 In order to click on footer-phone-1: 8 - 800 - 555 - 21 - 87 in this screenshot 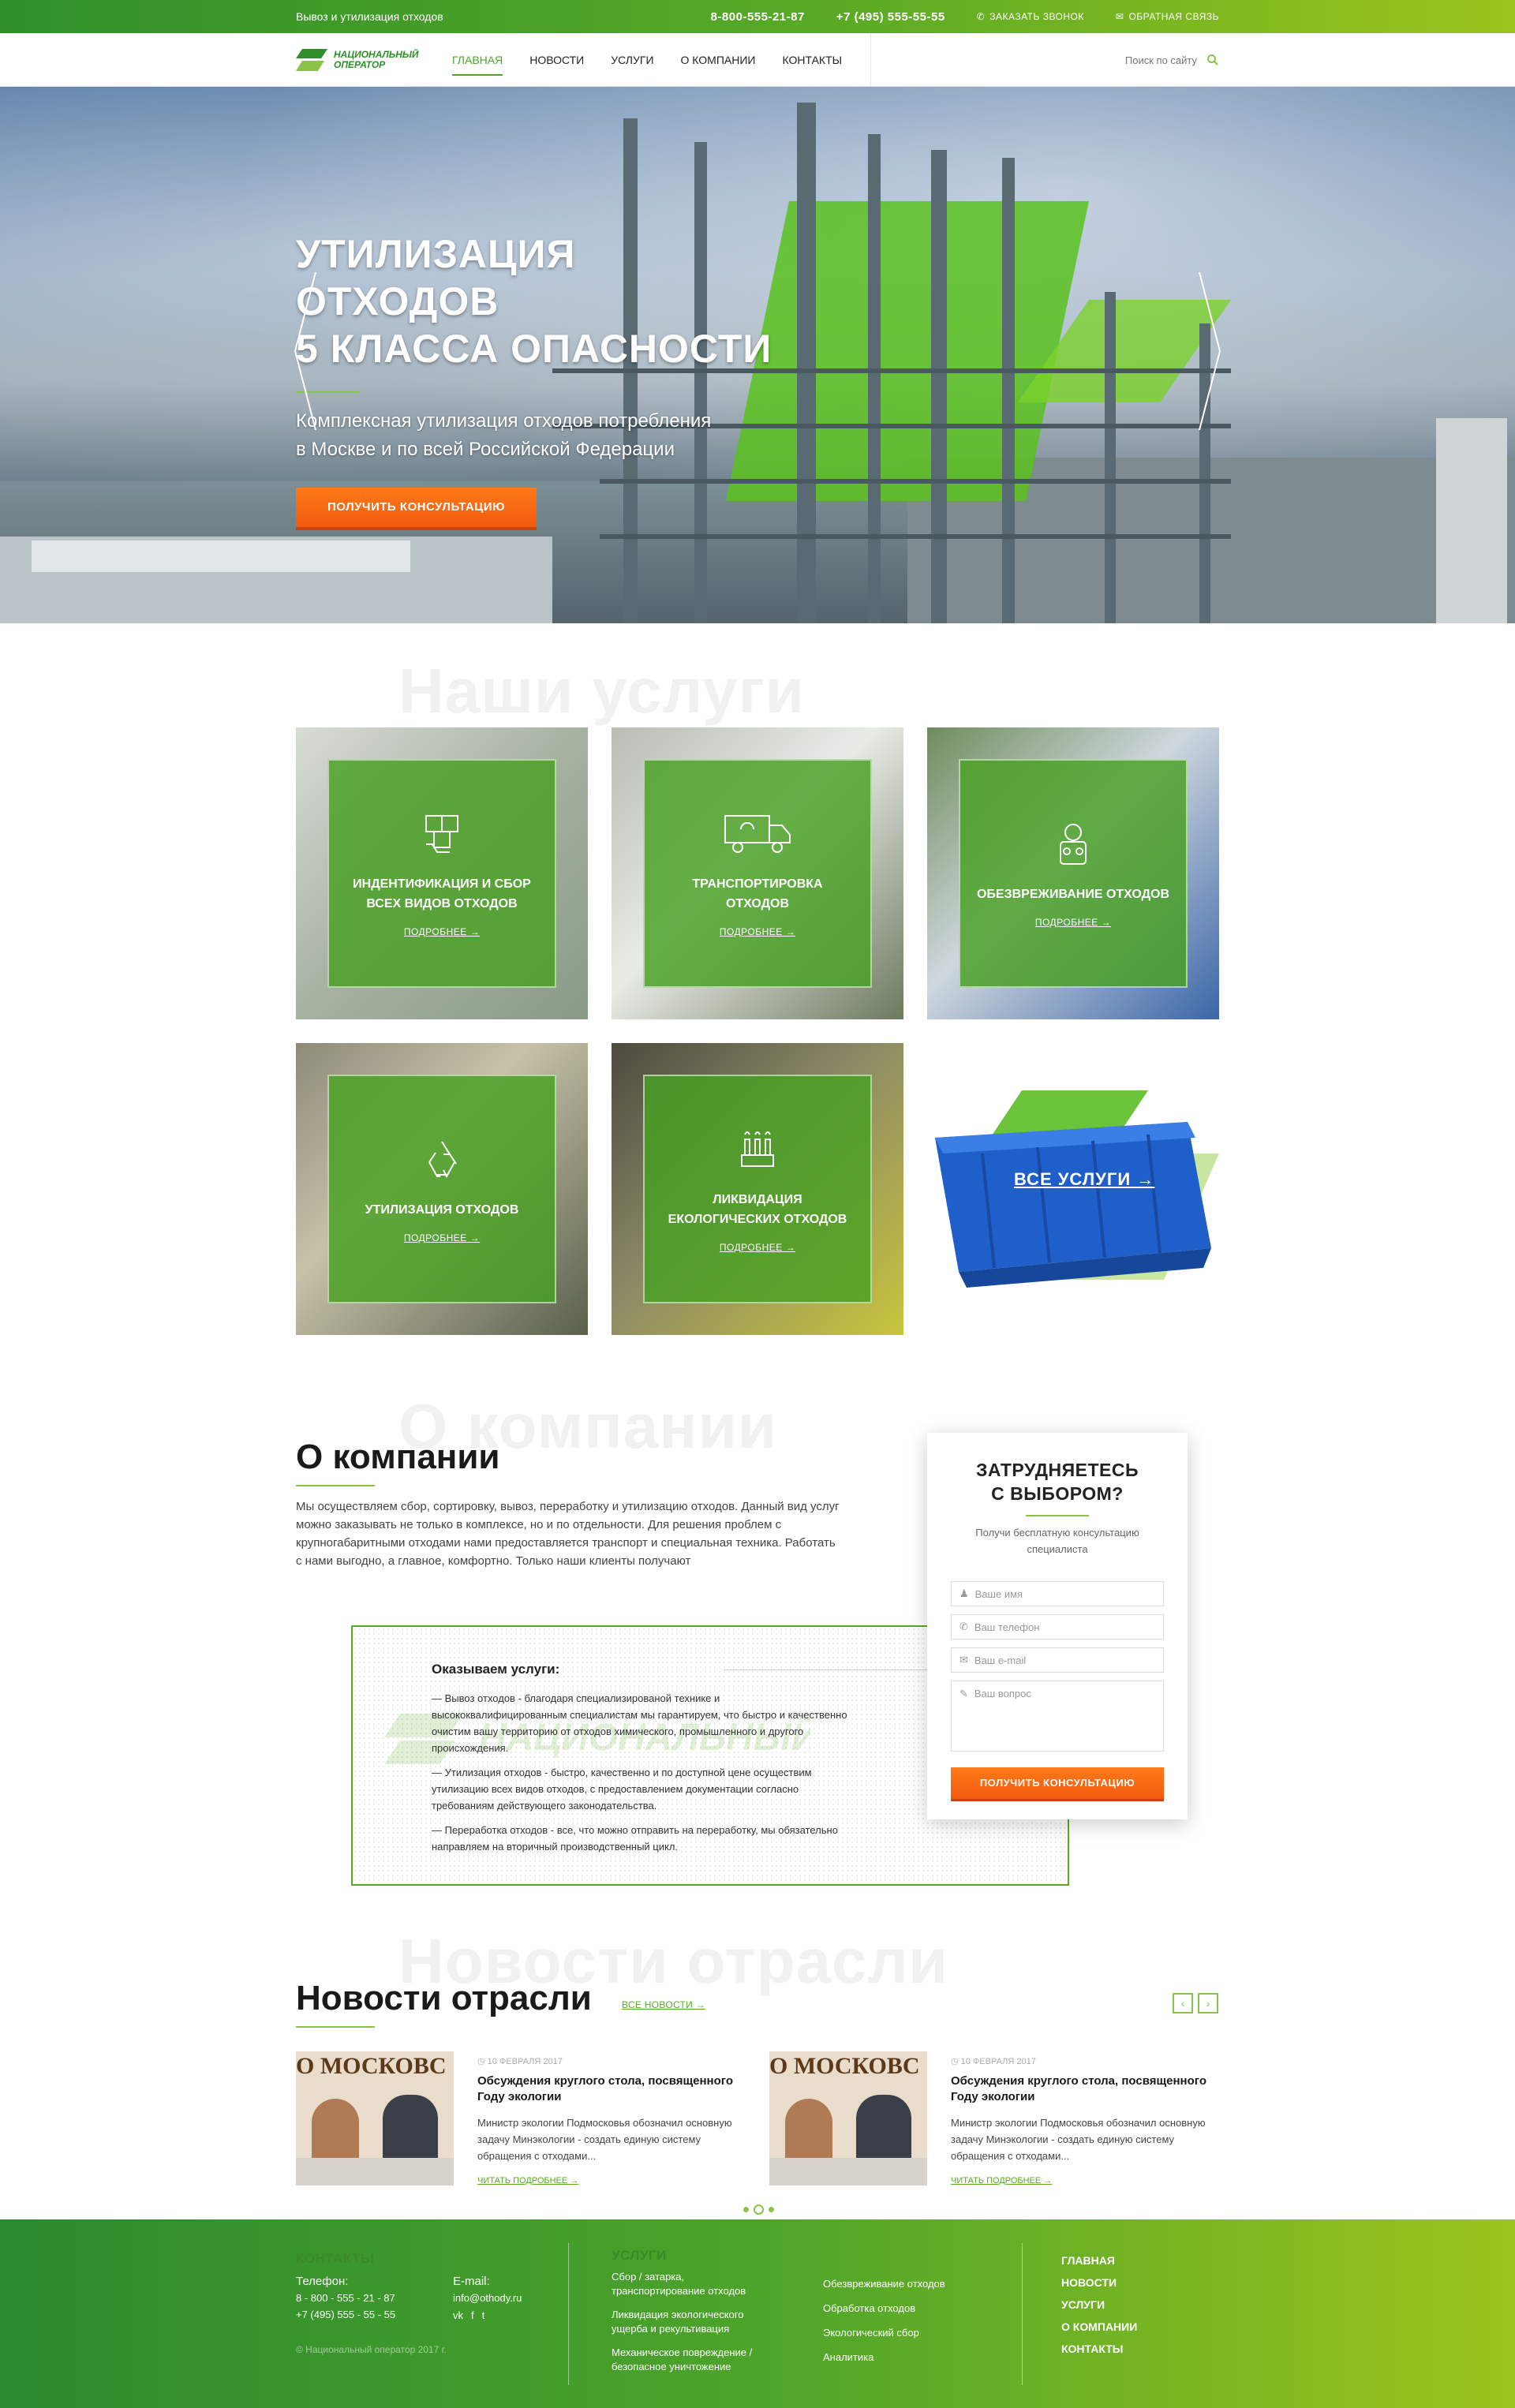, I will do `click(371, 2298)`.